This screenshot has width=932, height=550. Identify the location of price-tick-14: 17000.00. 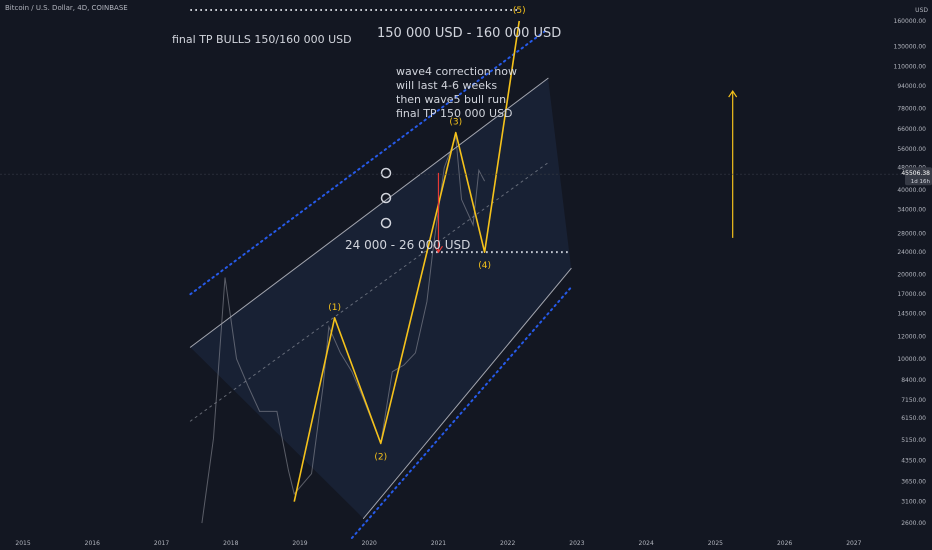
(911, 294).